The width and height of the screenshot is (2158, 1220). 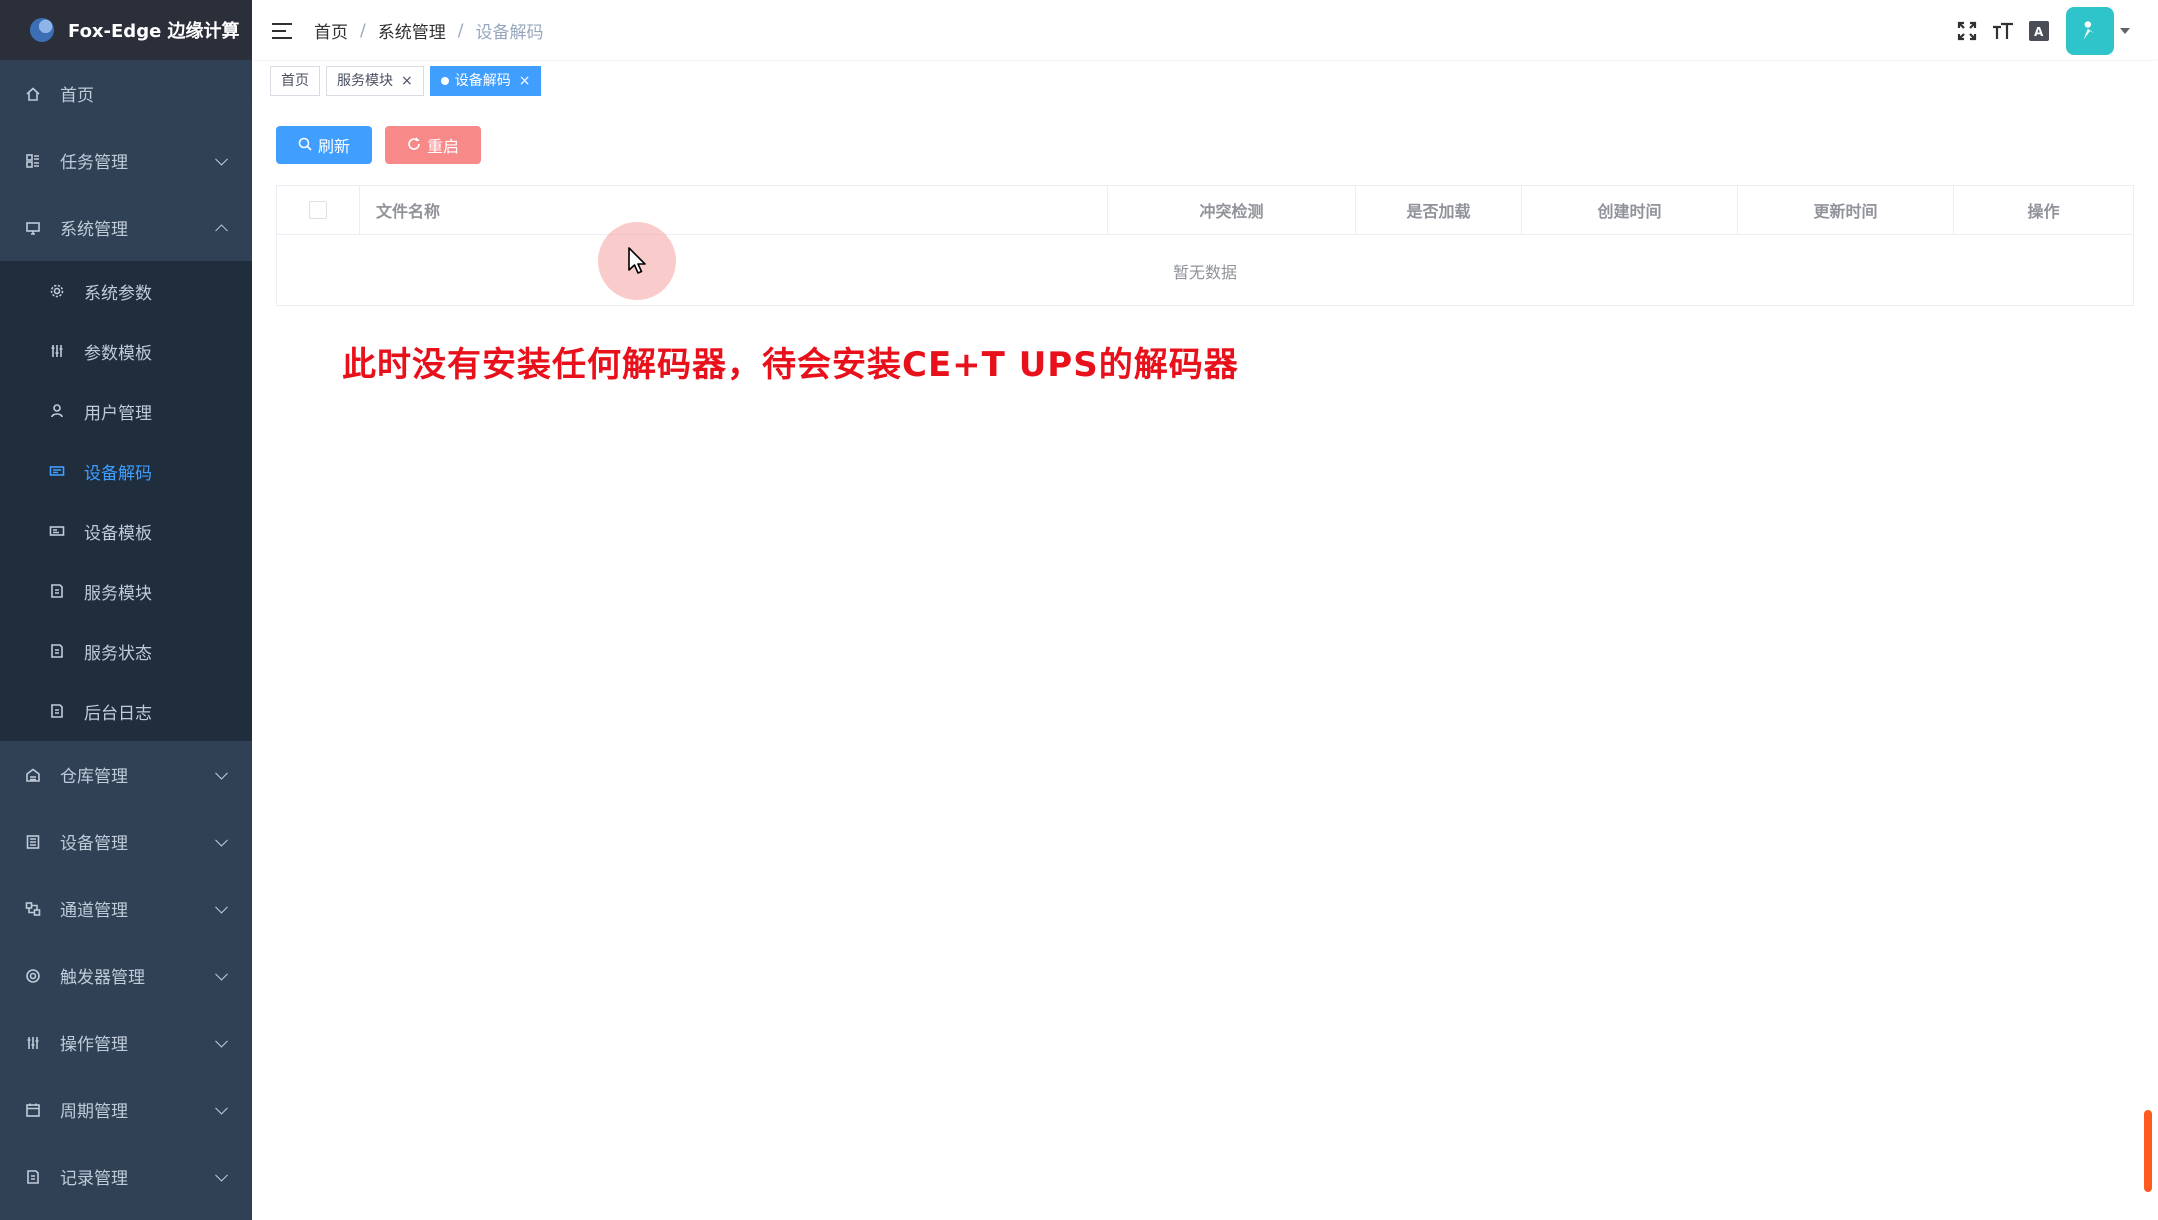 What do you see at coordinates (94, 777) in the screenshot?
I see `sidebar-item-label: 仓库管理` at bounding box center [94, 777].